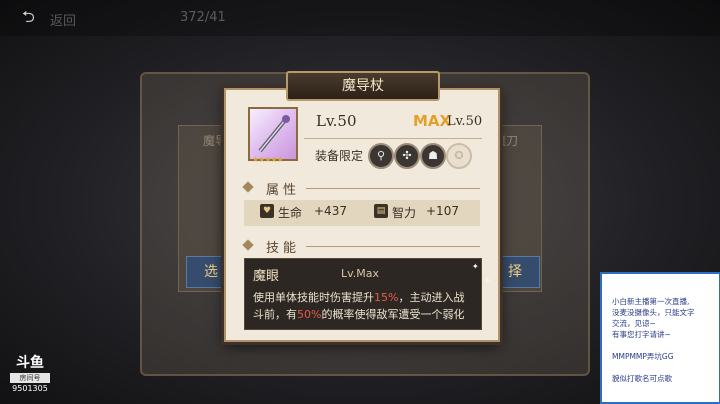  I want to click on chat-line: 有事您打字请讲~, so click(641, 334).